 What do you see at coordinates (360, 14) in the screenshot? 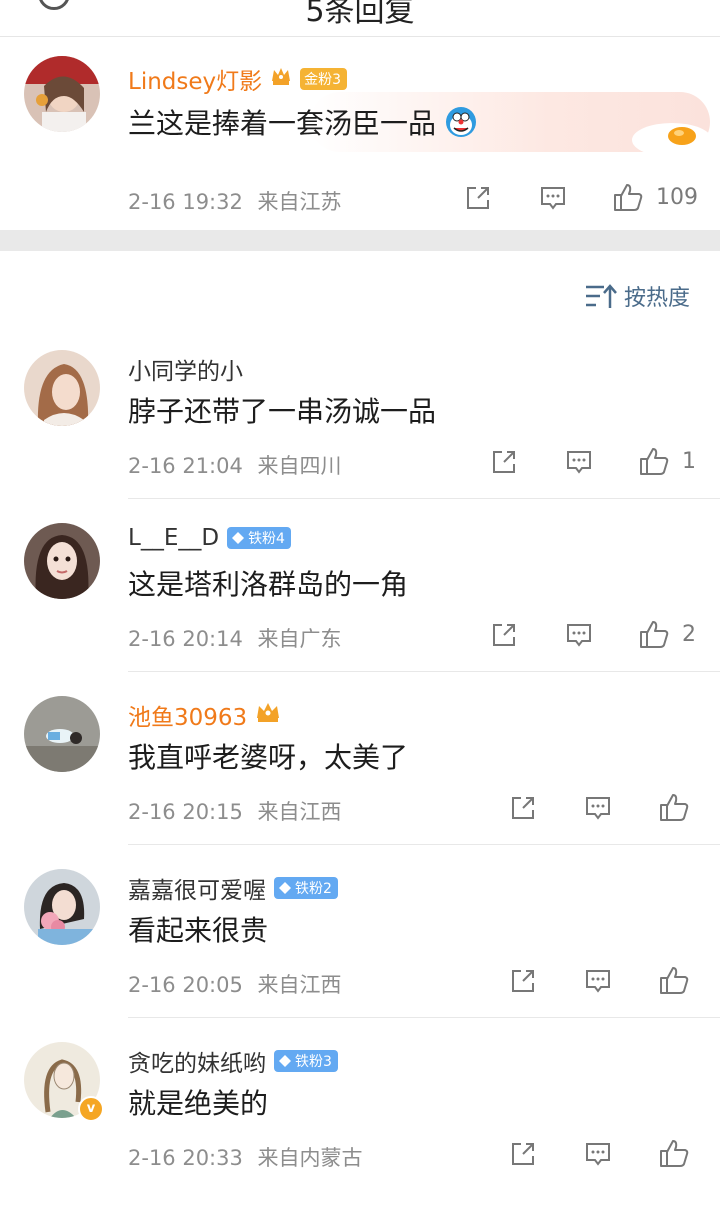
I see `page-title: 5条回复` at bounding box center [360, 14].